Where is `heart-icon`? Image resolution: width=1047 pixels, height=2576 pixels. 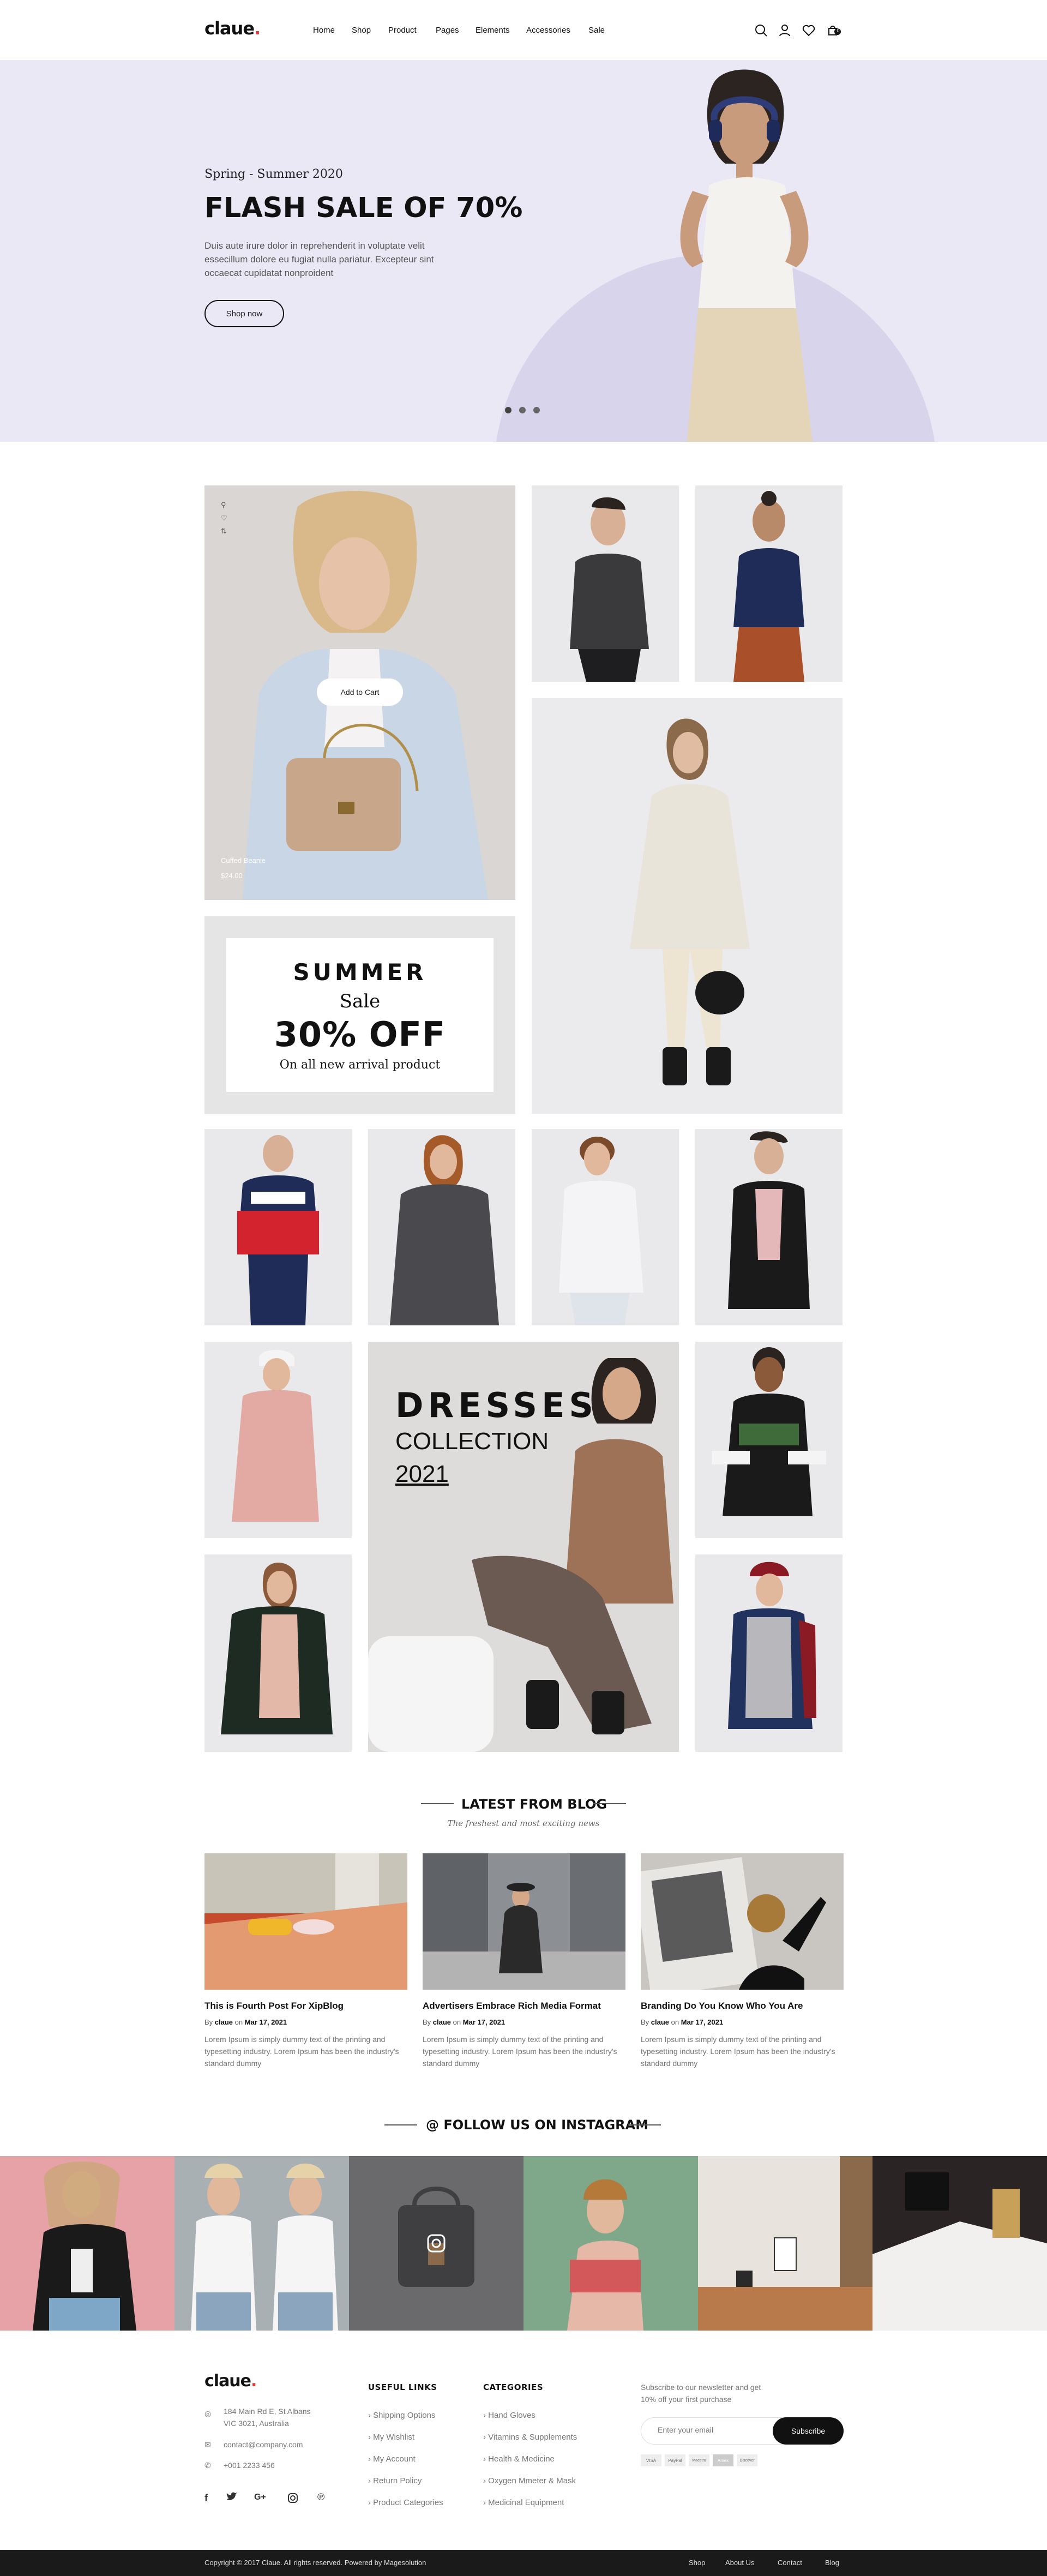
heart-icon is located at coordinates (809, 31).